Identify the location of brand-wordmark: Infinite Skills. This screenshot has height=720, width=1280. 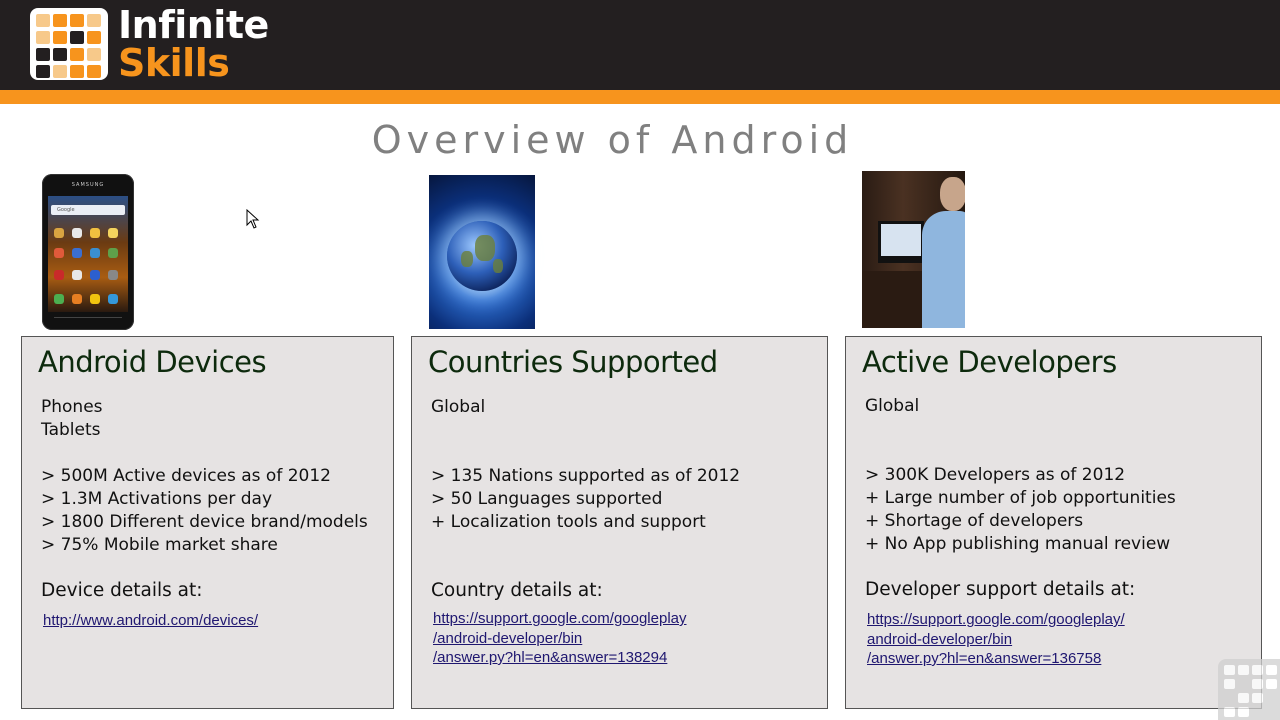
(193, 44).